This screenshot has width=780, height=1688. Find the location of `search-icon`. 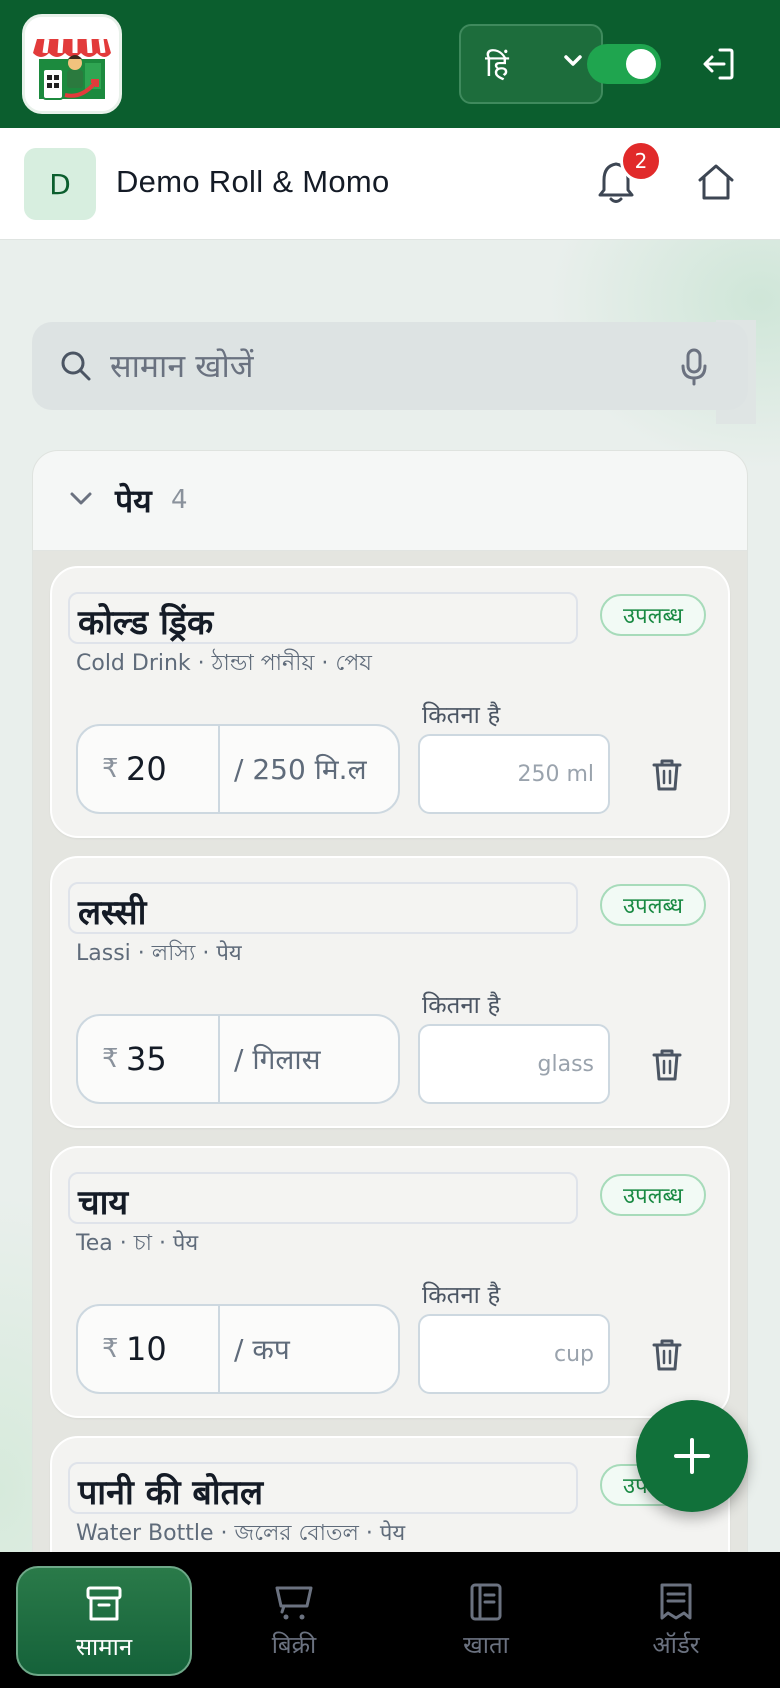

search-icon is located at coordinates (76, 366).